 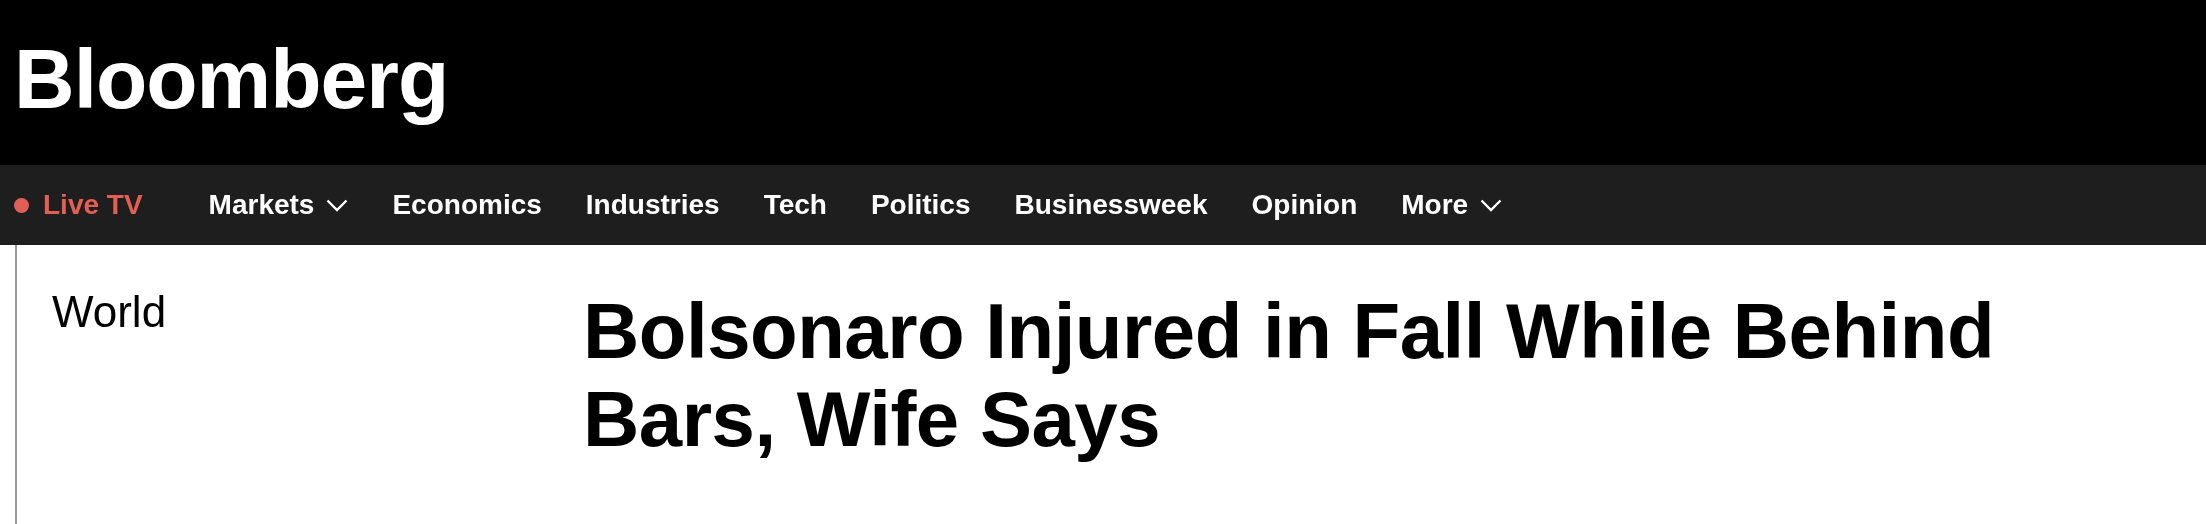 What do you see at coordinates (78, 205) in the screenshot?
I see `live-tv-link: Live TV` at bounding box center [78, 205].